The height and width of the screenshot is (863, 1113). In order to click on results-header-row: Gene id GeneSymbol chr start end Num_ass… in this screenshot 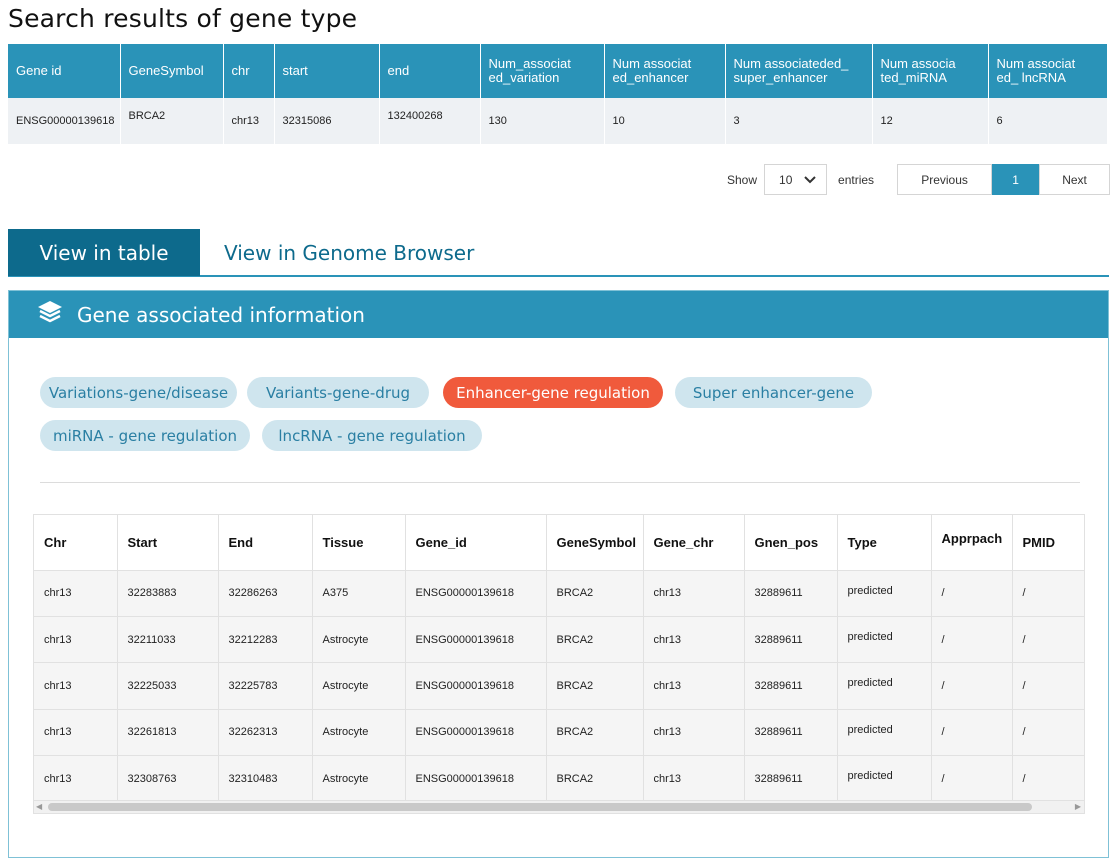, I will do `click(557, 71)`.